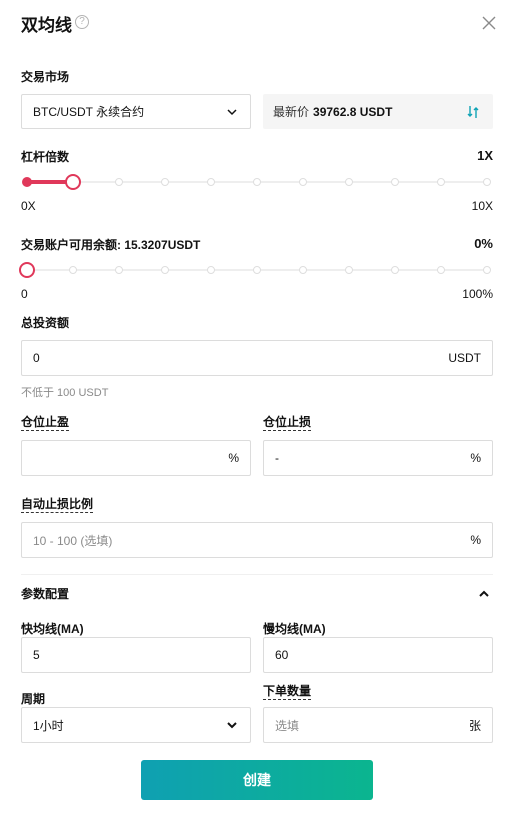 Image resolution: width=517 pixels, height=817 pixels. Describe the element at coordinates (73, 182) in the screenshot. I see `leverage-slider-thumb` at that location.